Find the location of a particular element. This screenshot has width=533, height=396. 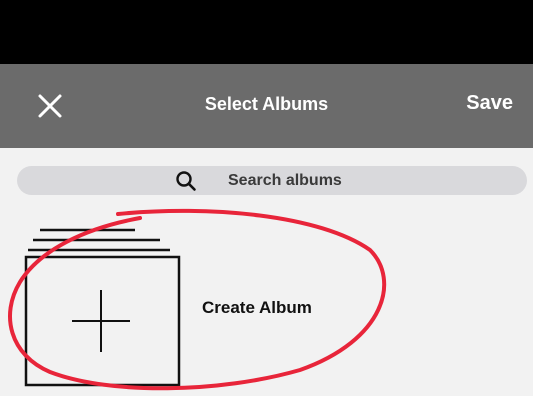

search-icon is located at coordinates (186, 181).